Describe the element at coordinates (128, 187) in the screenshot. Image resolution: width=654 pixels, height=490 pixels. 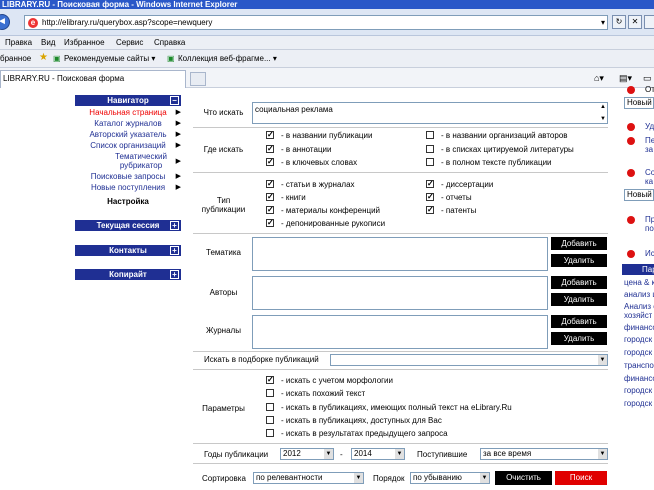
I see `nav-item-new-arrivals: Новые поступления ▶` at that location.